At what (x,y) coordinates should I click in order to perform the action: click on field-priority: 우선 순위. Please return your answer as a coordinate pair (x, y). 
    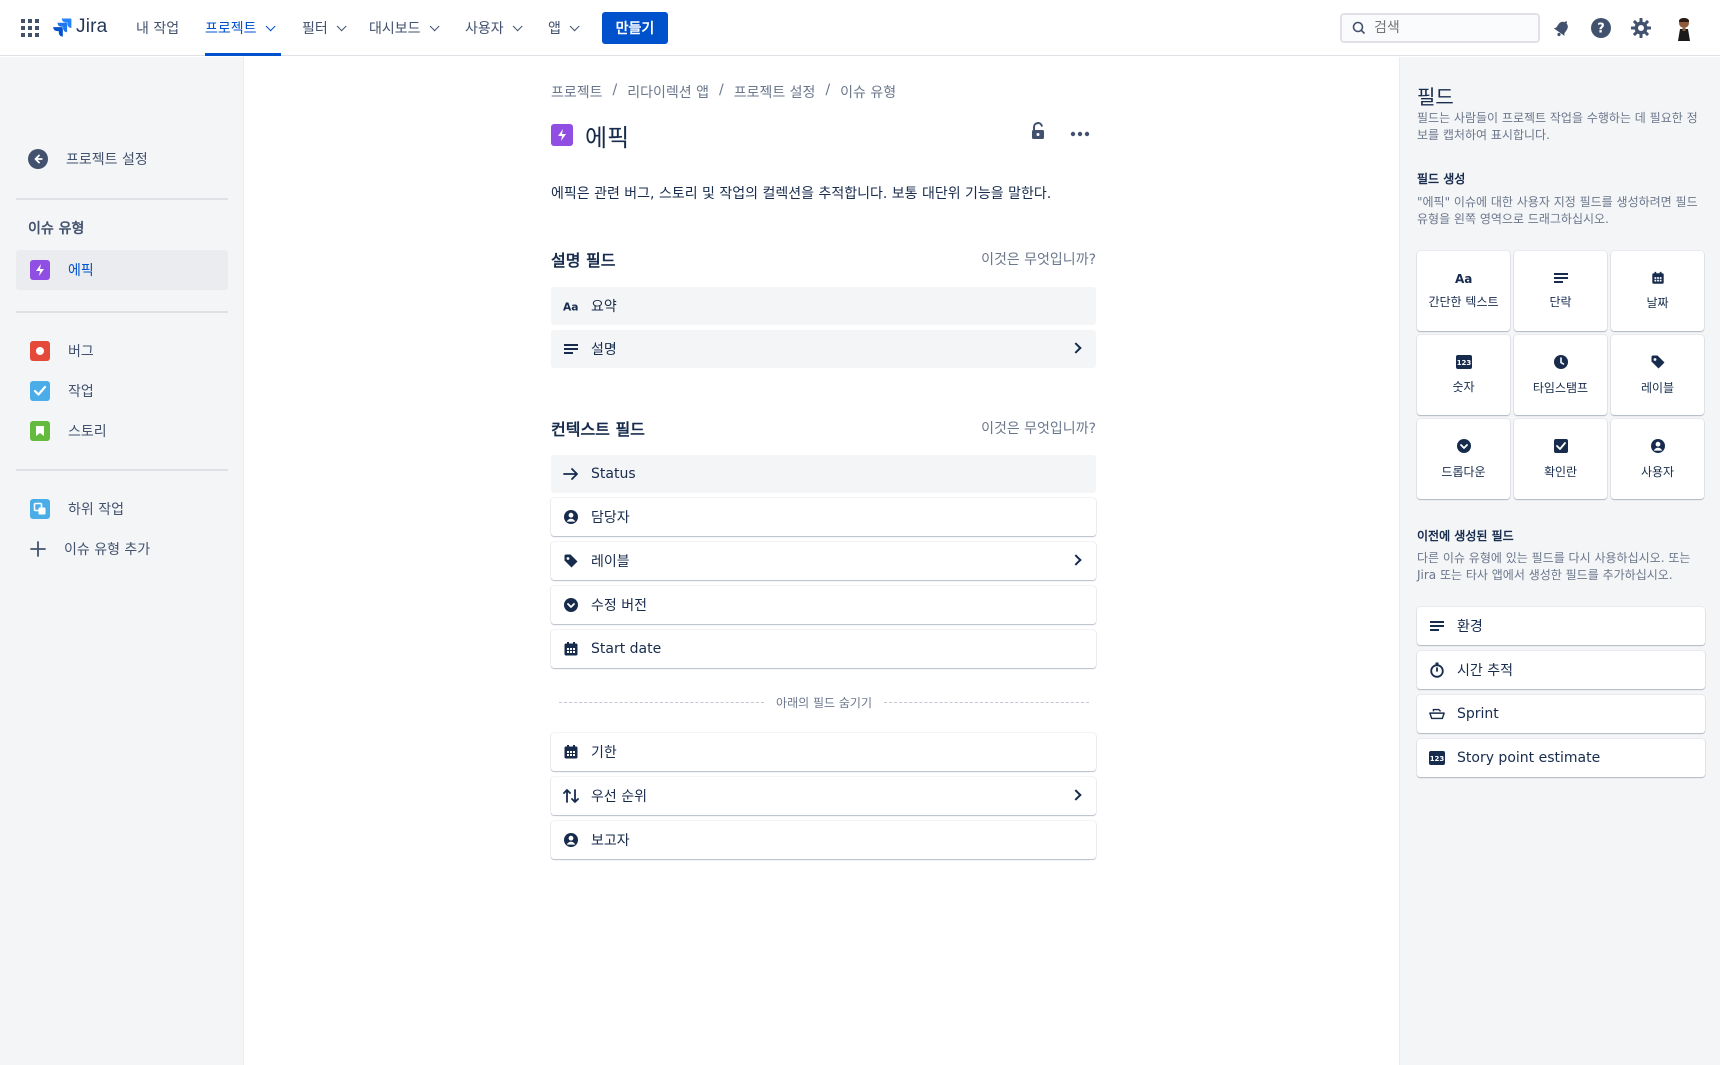
    Looking at the image, I should click on (823, 796).